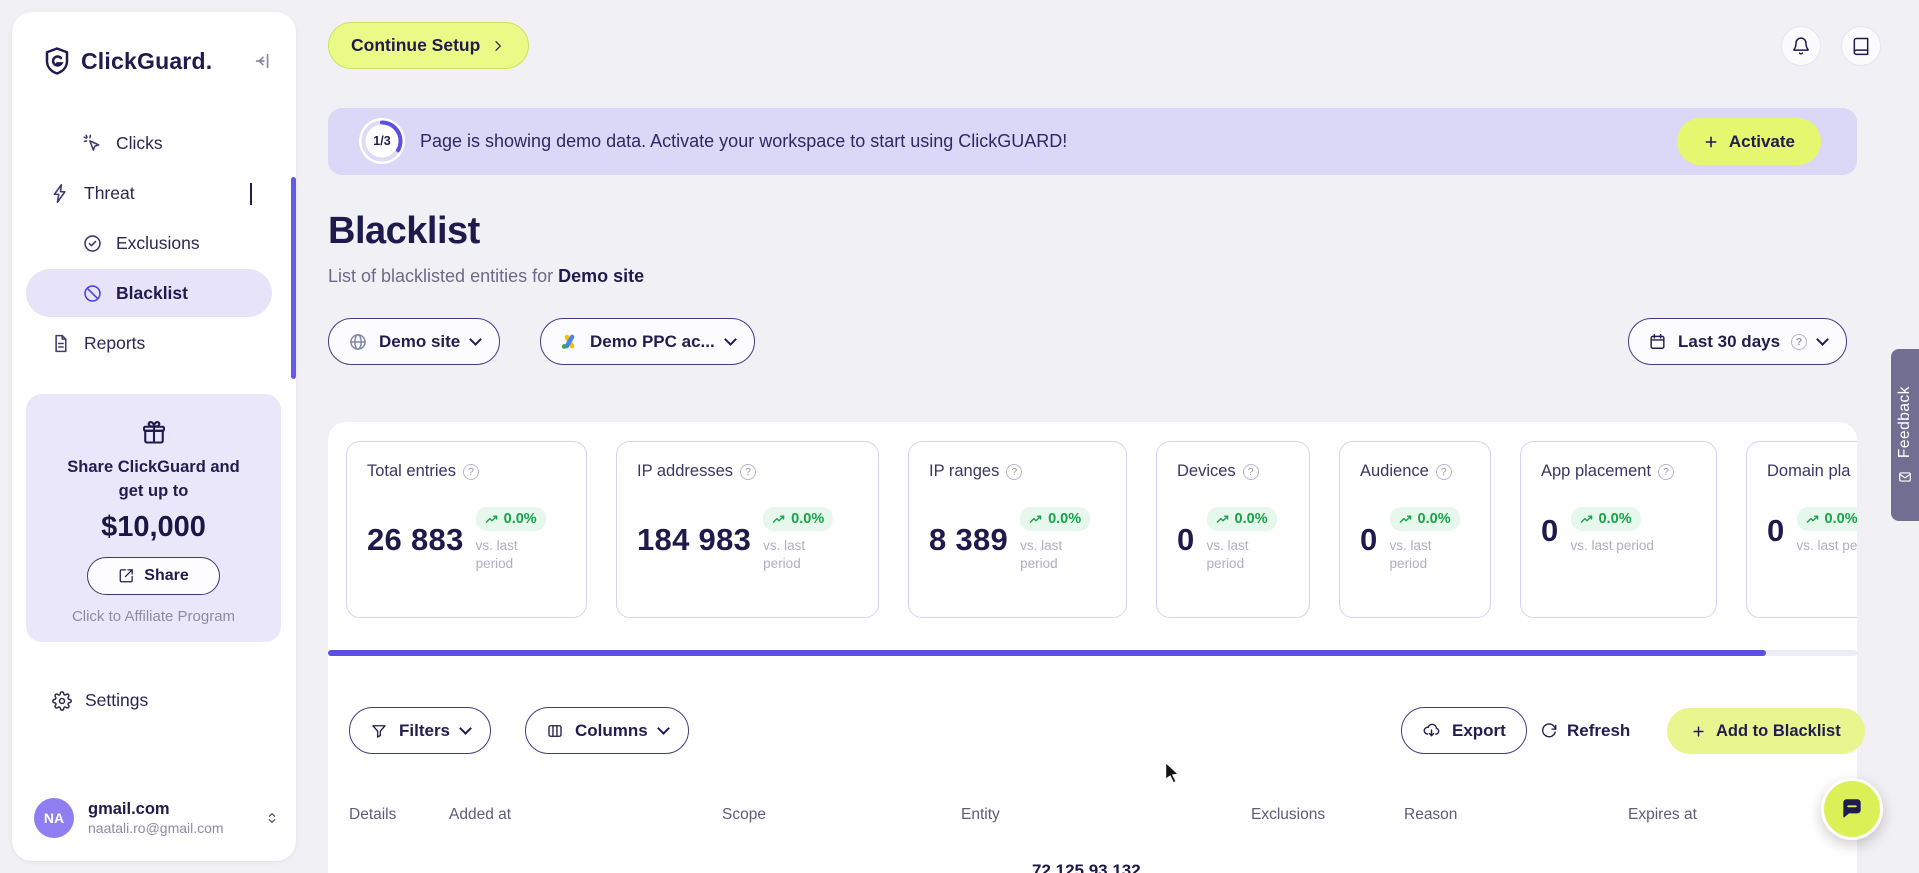 The image size is (1919, 873). I want to click on stat-label: IP addresses, so click(685, 471).